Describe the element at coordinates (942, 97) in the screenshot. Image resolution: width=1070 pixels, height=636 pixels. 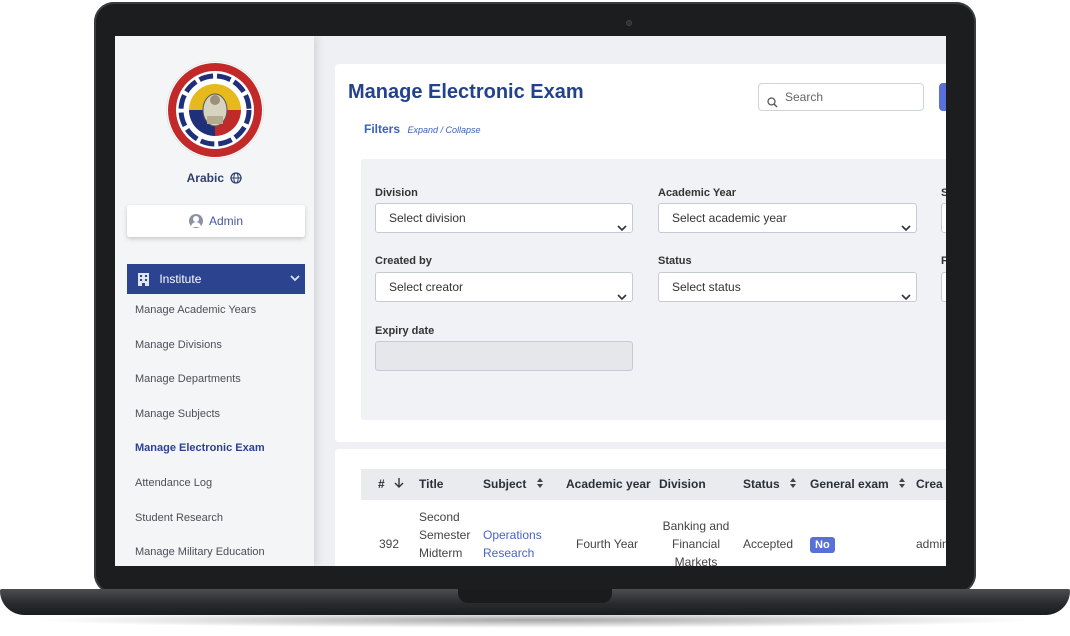
I see `add-button` at that location.